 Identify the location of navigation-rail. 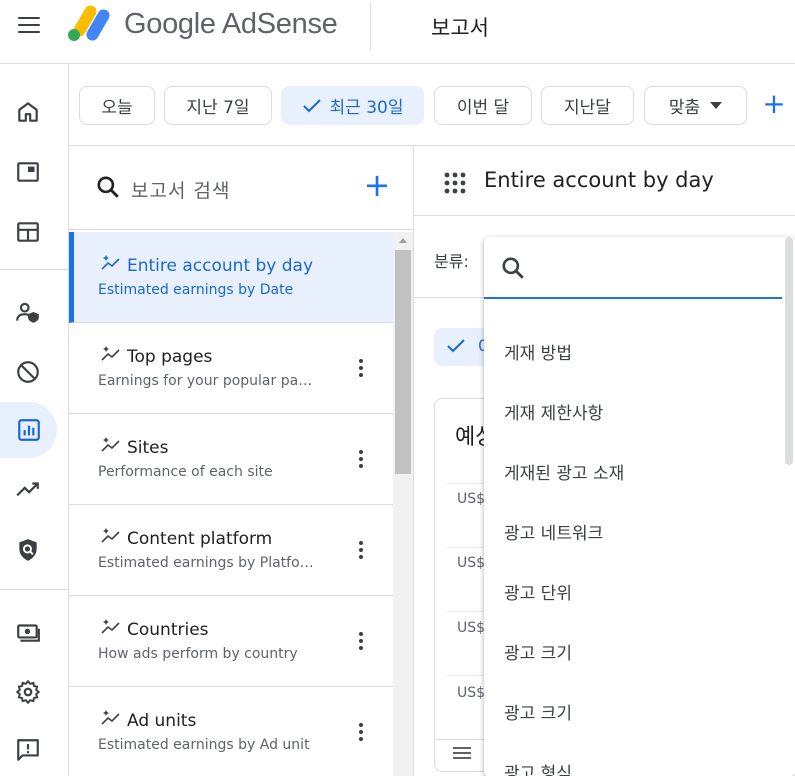
(34, 420).